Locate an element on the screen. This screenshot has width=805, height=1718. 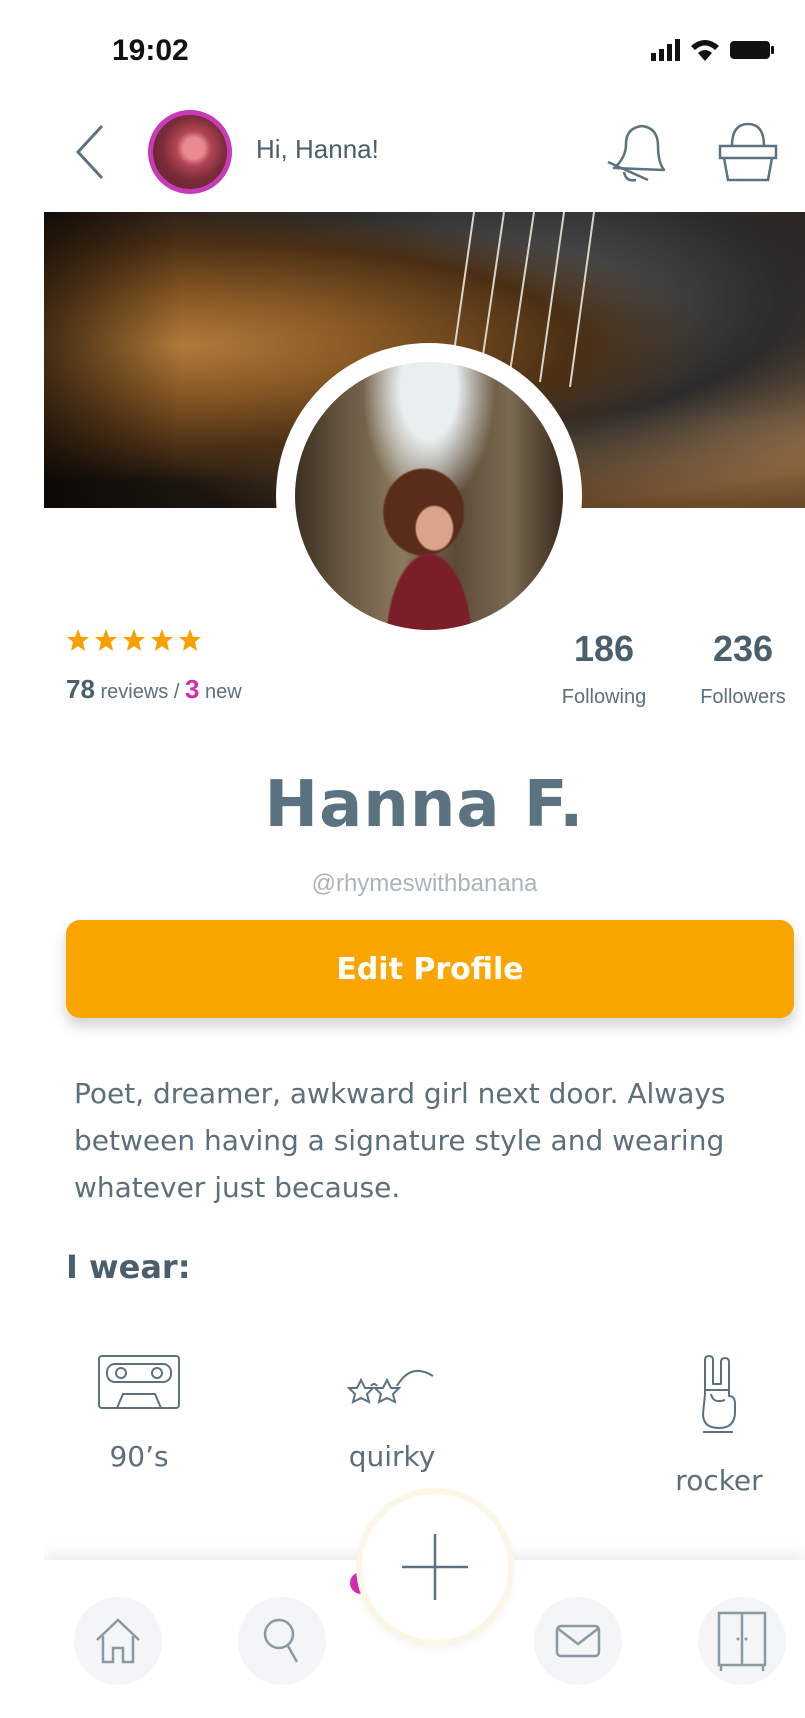
style-label: rocker is located at coordinates (719, 1480).